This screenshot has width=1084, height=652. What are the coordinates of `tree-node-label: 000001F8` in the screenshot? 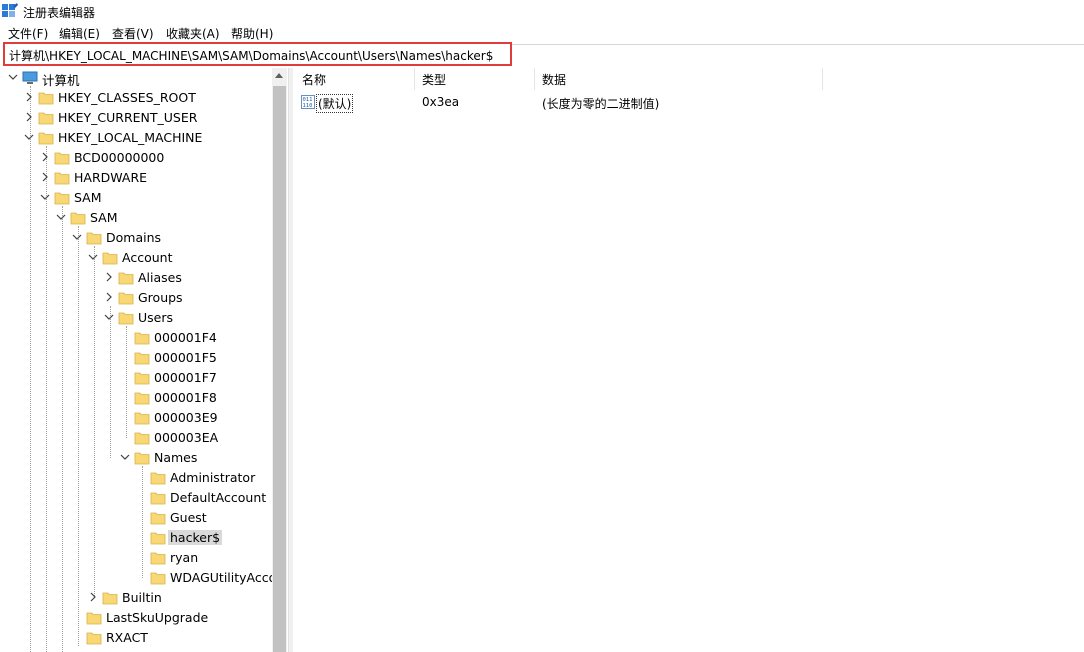 It's located at (185, 397).